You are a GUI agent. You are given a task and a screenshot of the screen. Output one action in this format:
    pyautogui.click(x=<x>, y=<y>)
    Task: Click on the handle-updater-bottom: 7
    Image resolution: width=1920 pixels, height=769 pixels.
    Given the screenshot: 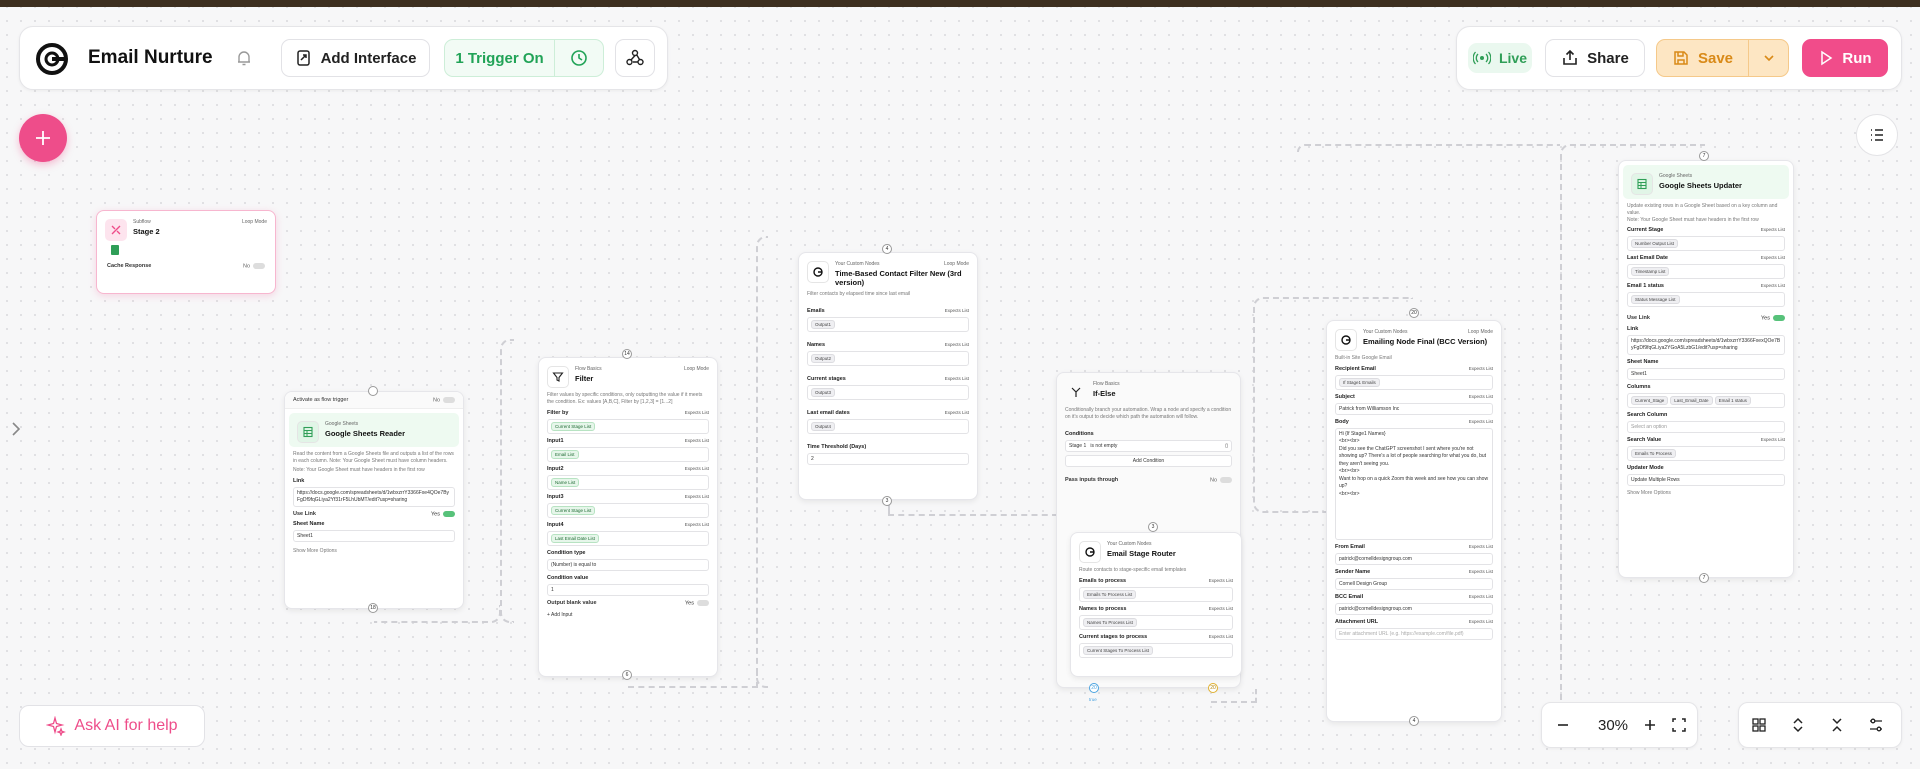 What is the action you would take?
    pyautogui.click(x=1704, y=578)
    